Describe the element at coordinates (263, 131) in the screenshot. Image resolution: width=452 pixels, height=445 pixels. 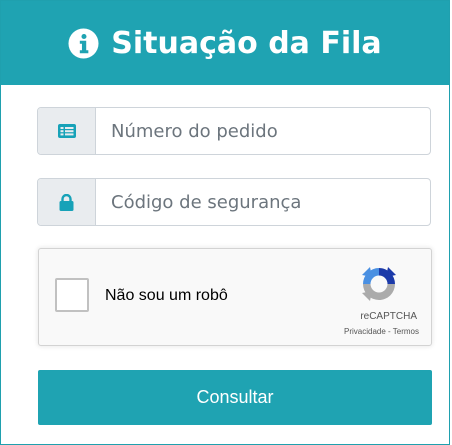
I see `order-number-input` at that location.